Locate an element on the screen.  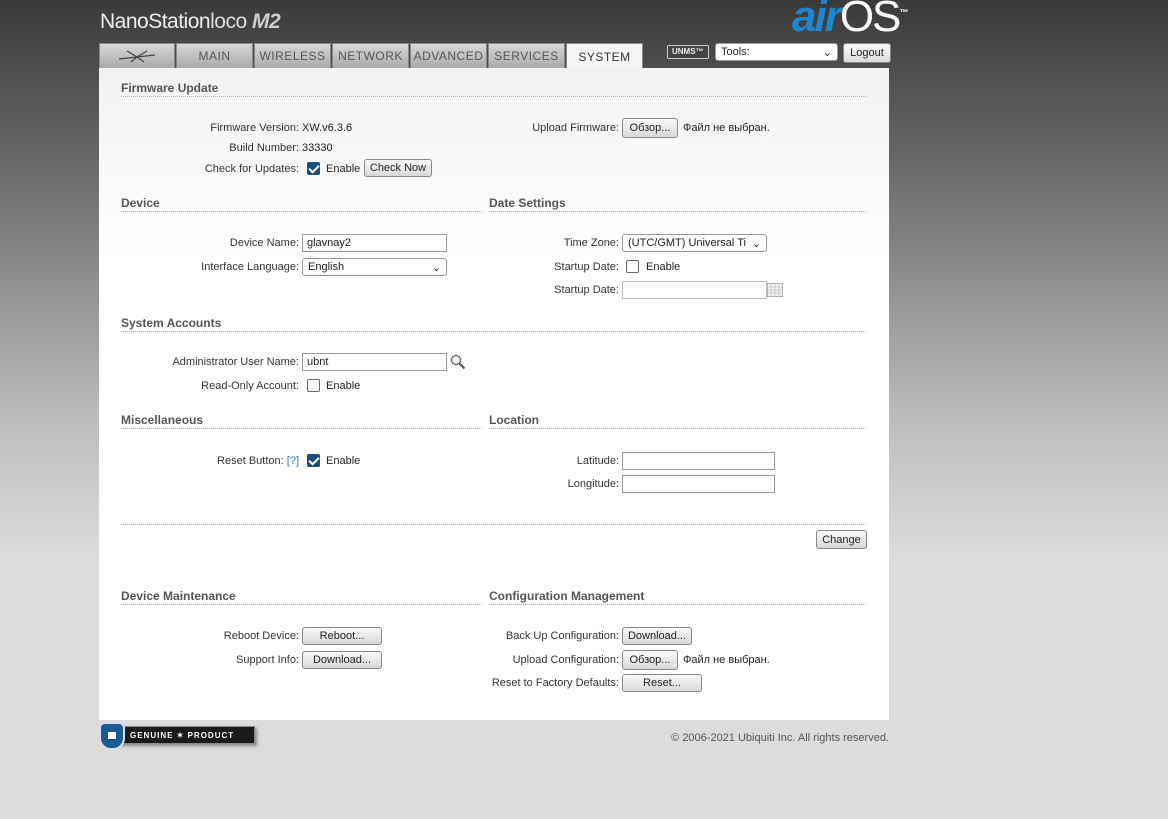
device-title: Device is located at coordinates (140, 203).